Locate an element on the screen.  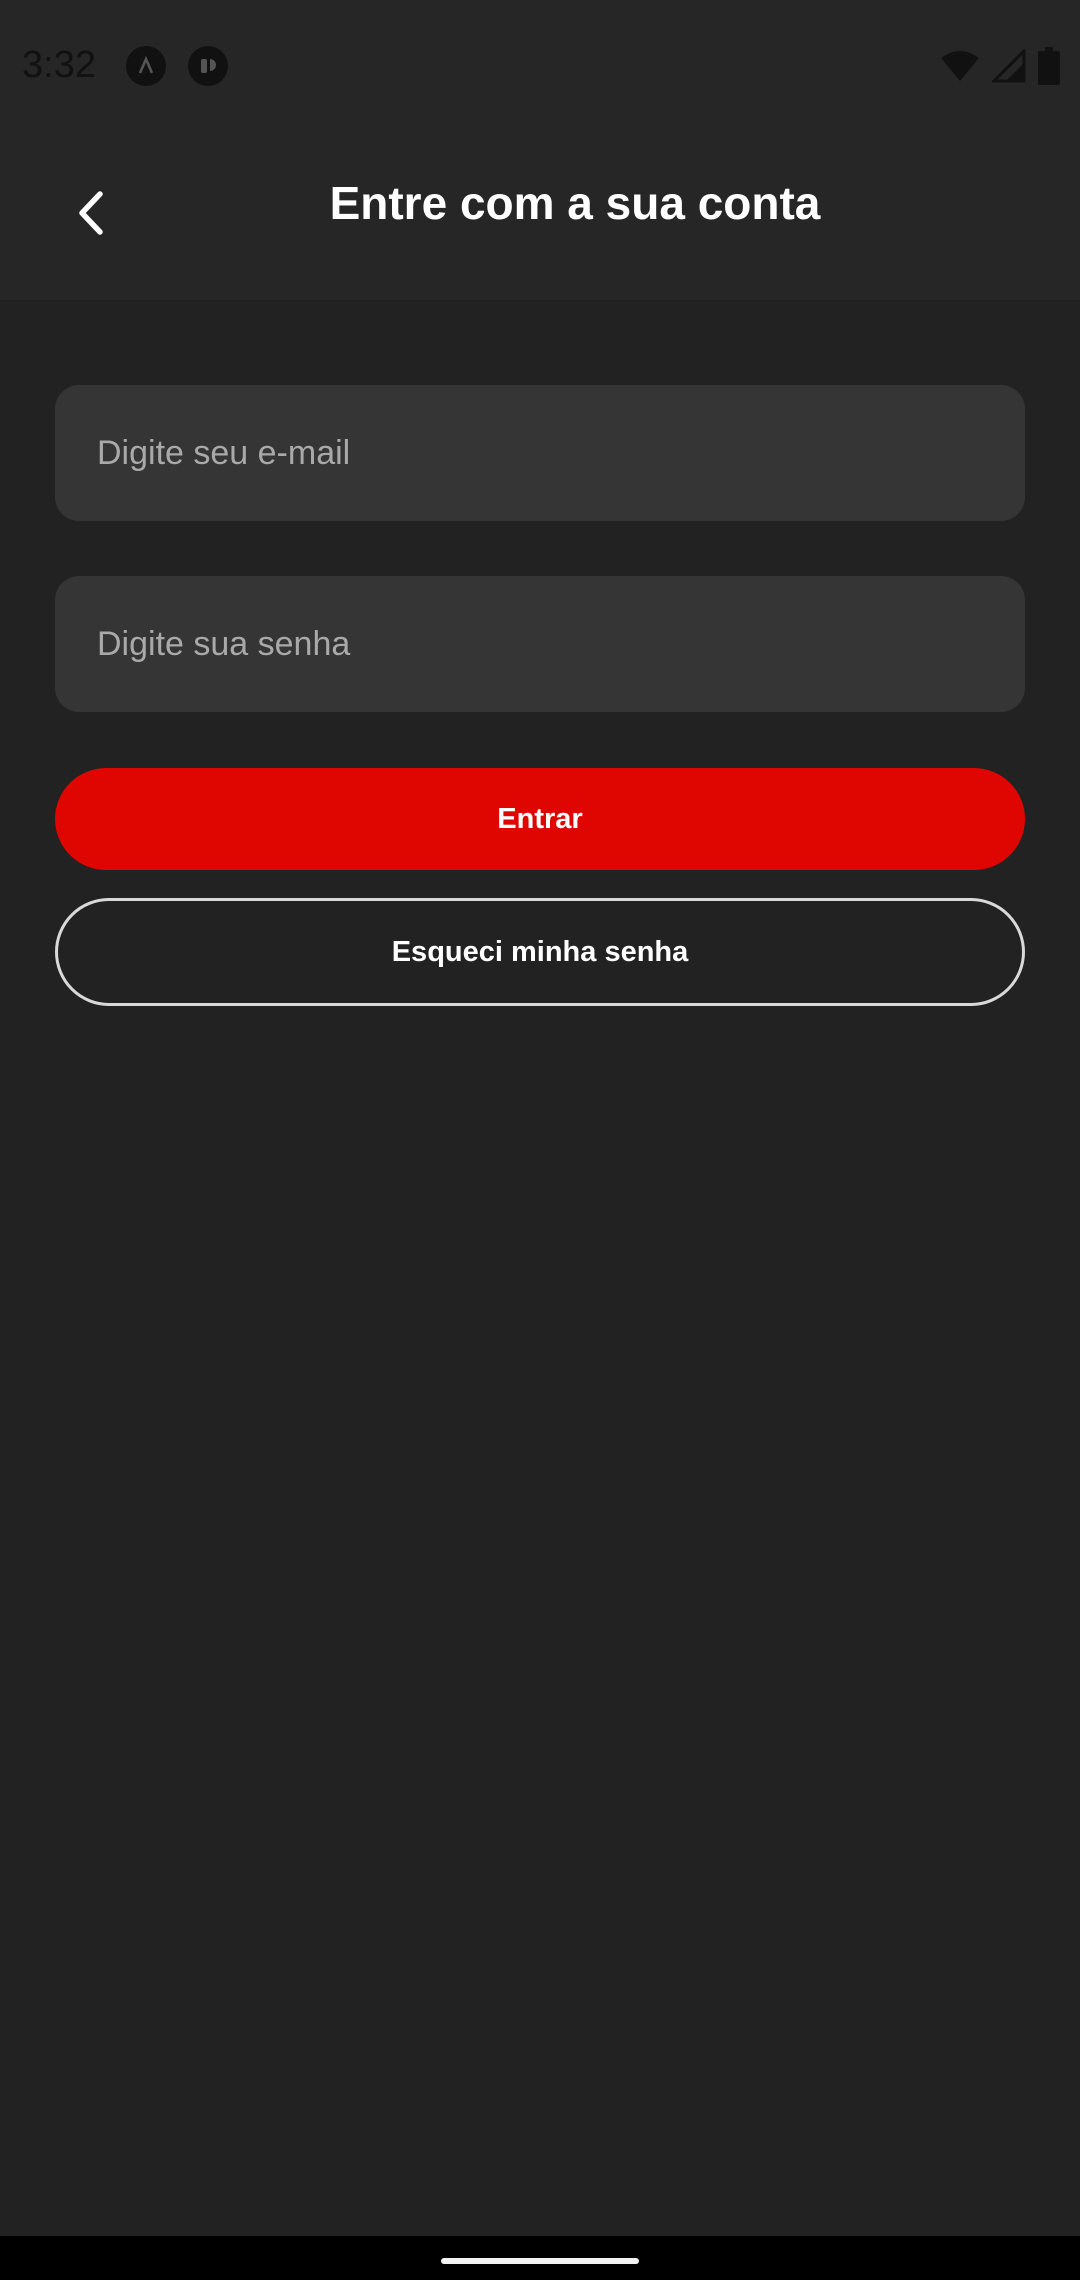
status-icons is located at coordinates (1000, 68).